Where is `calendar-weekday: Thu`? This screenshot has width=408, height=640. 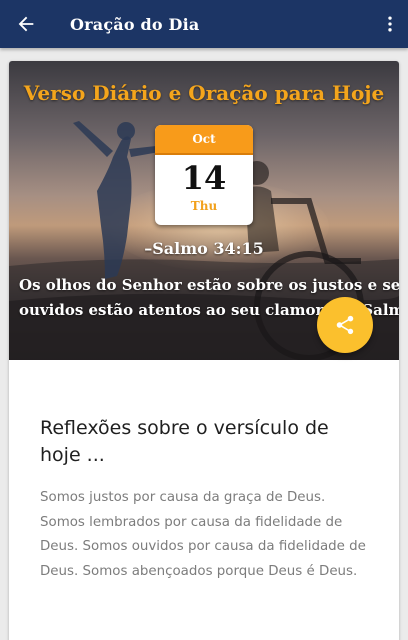 calendar-weekday: Thu is located at coordinates (204, 206).